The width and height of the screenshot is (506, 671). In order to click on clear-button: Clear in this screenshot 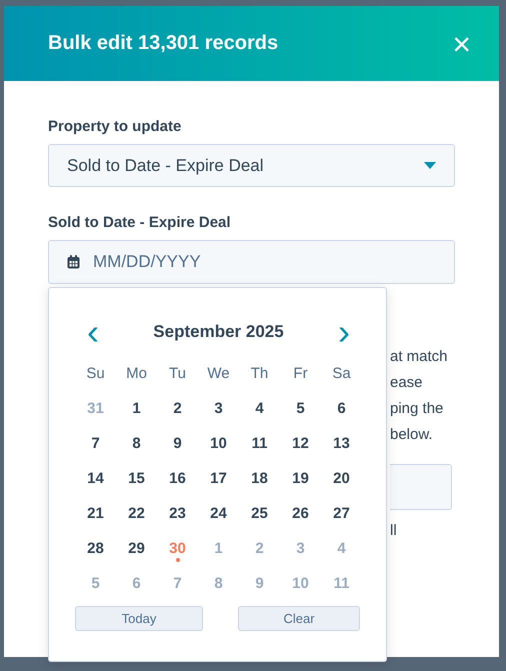, I will do `click(299, 618)`.